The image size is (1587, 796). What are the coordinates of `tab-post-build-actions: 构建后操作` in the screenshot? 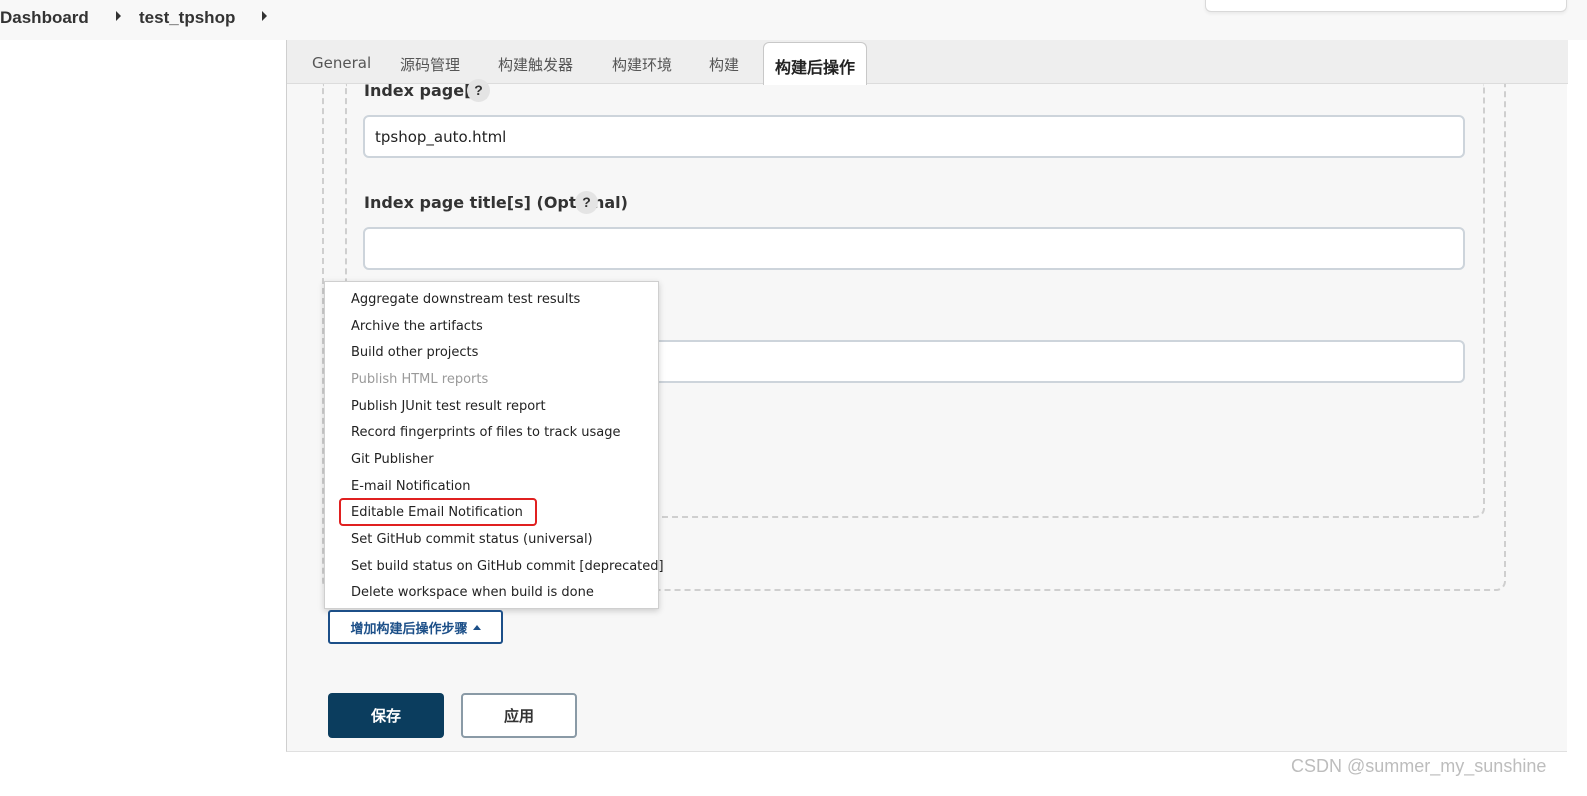 It's located at (815, 63).